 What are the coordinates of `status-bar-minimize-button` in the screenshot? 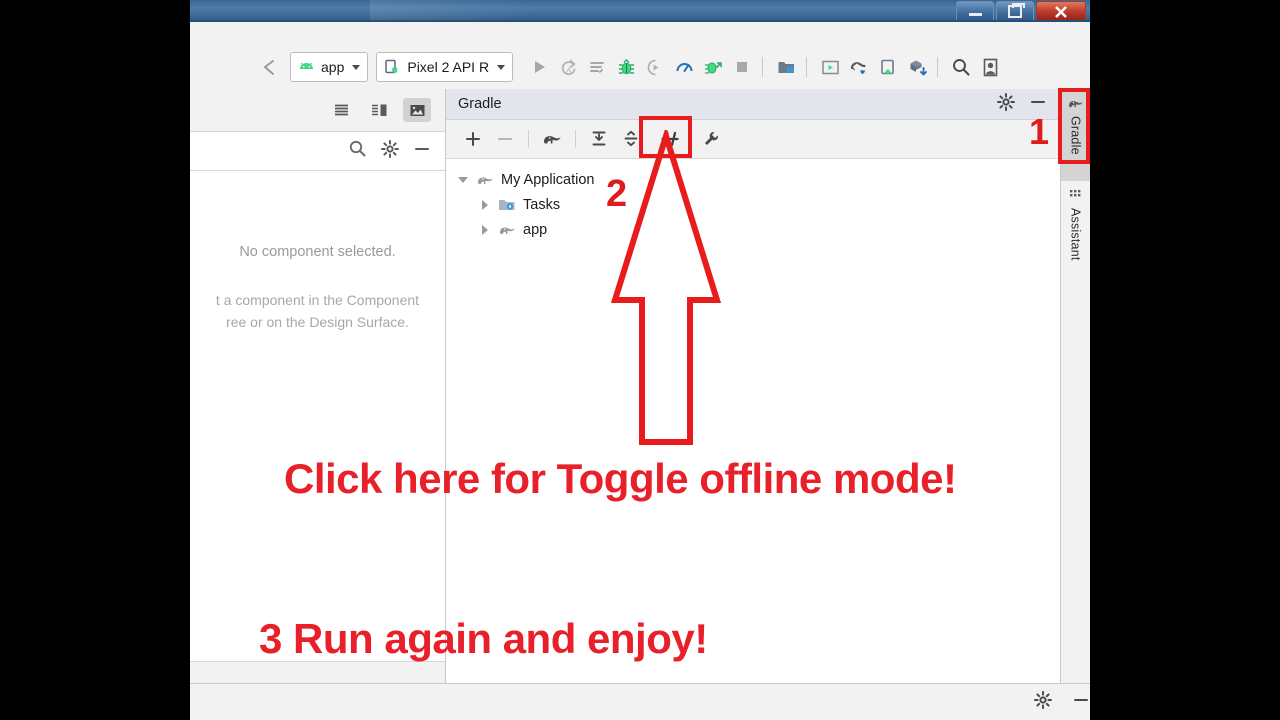 It's located at (1081, 702).